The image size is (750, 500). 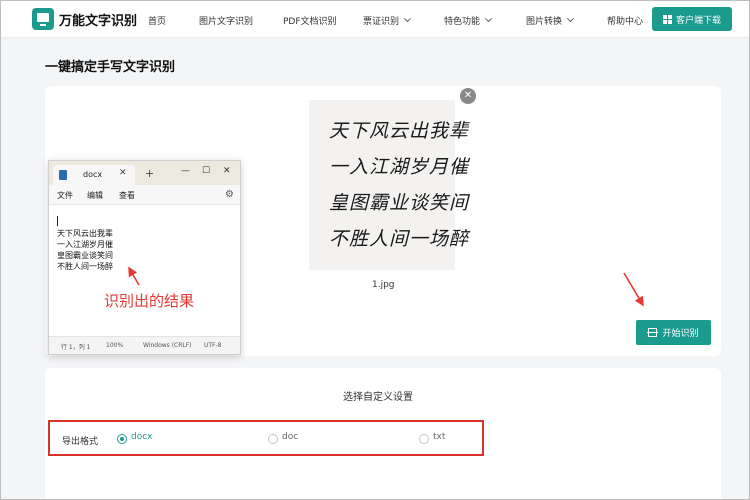 I want to click on menu-view: 查看, so click(x=127, y=195).